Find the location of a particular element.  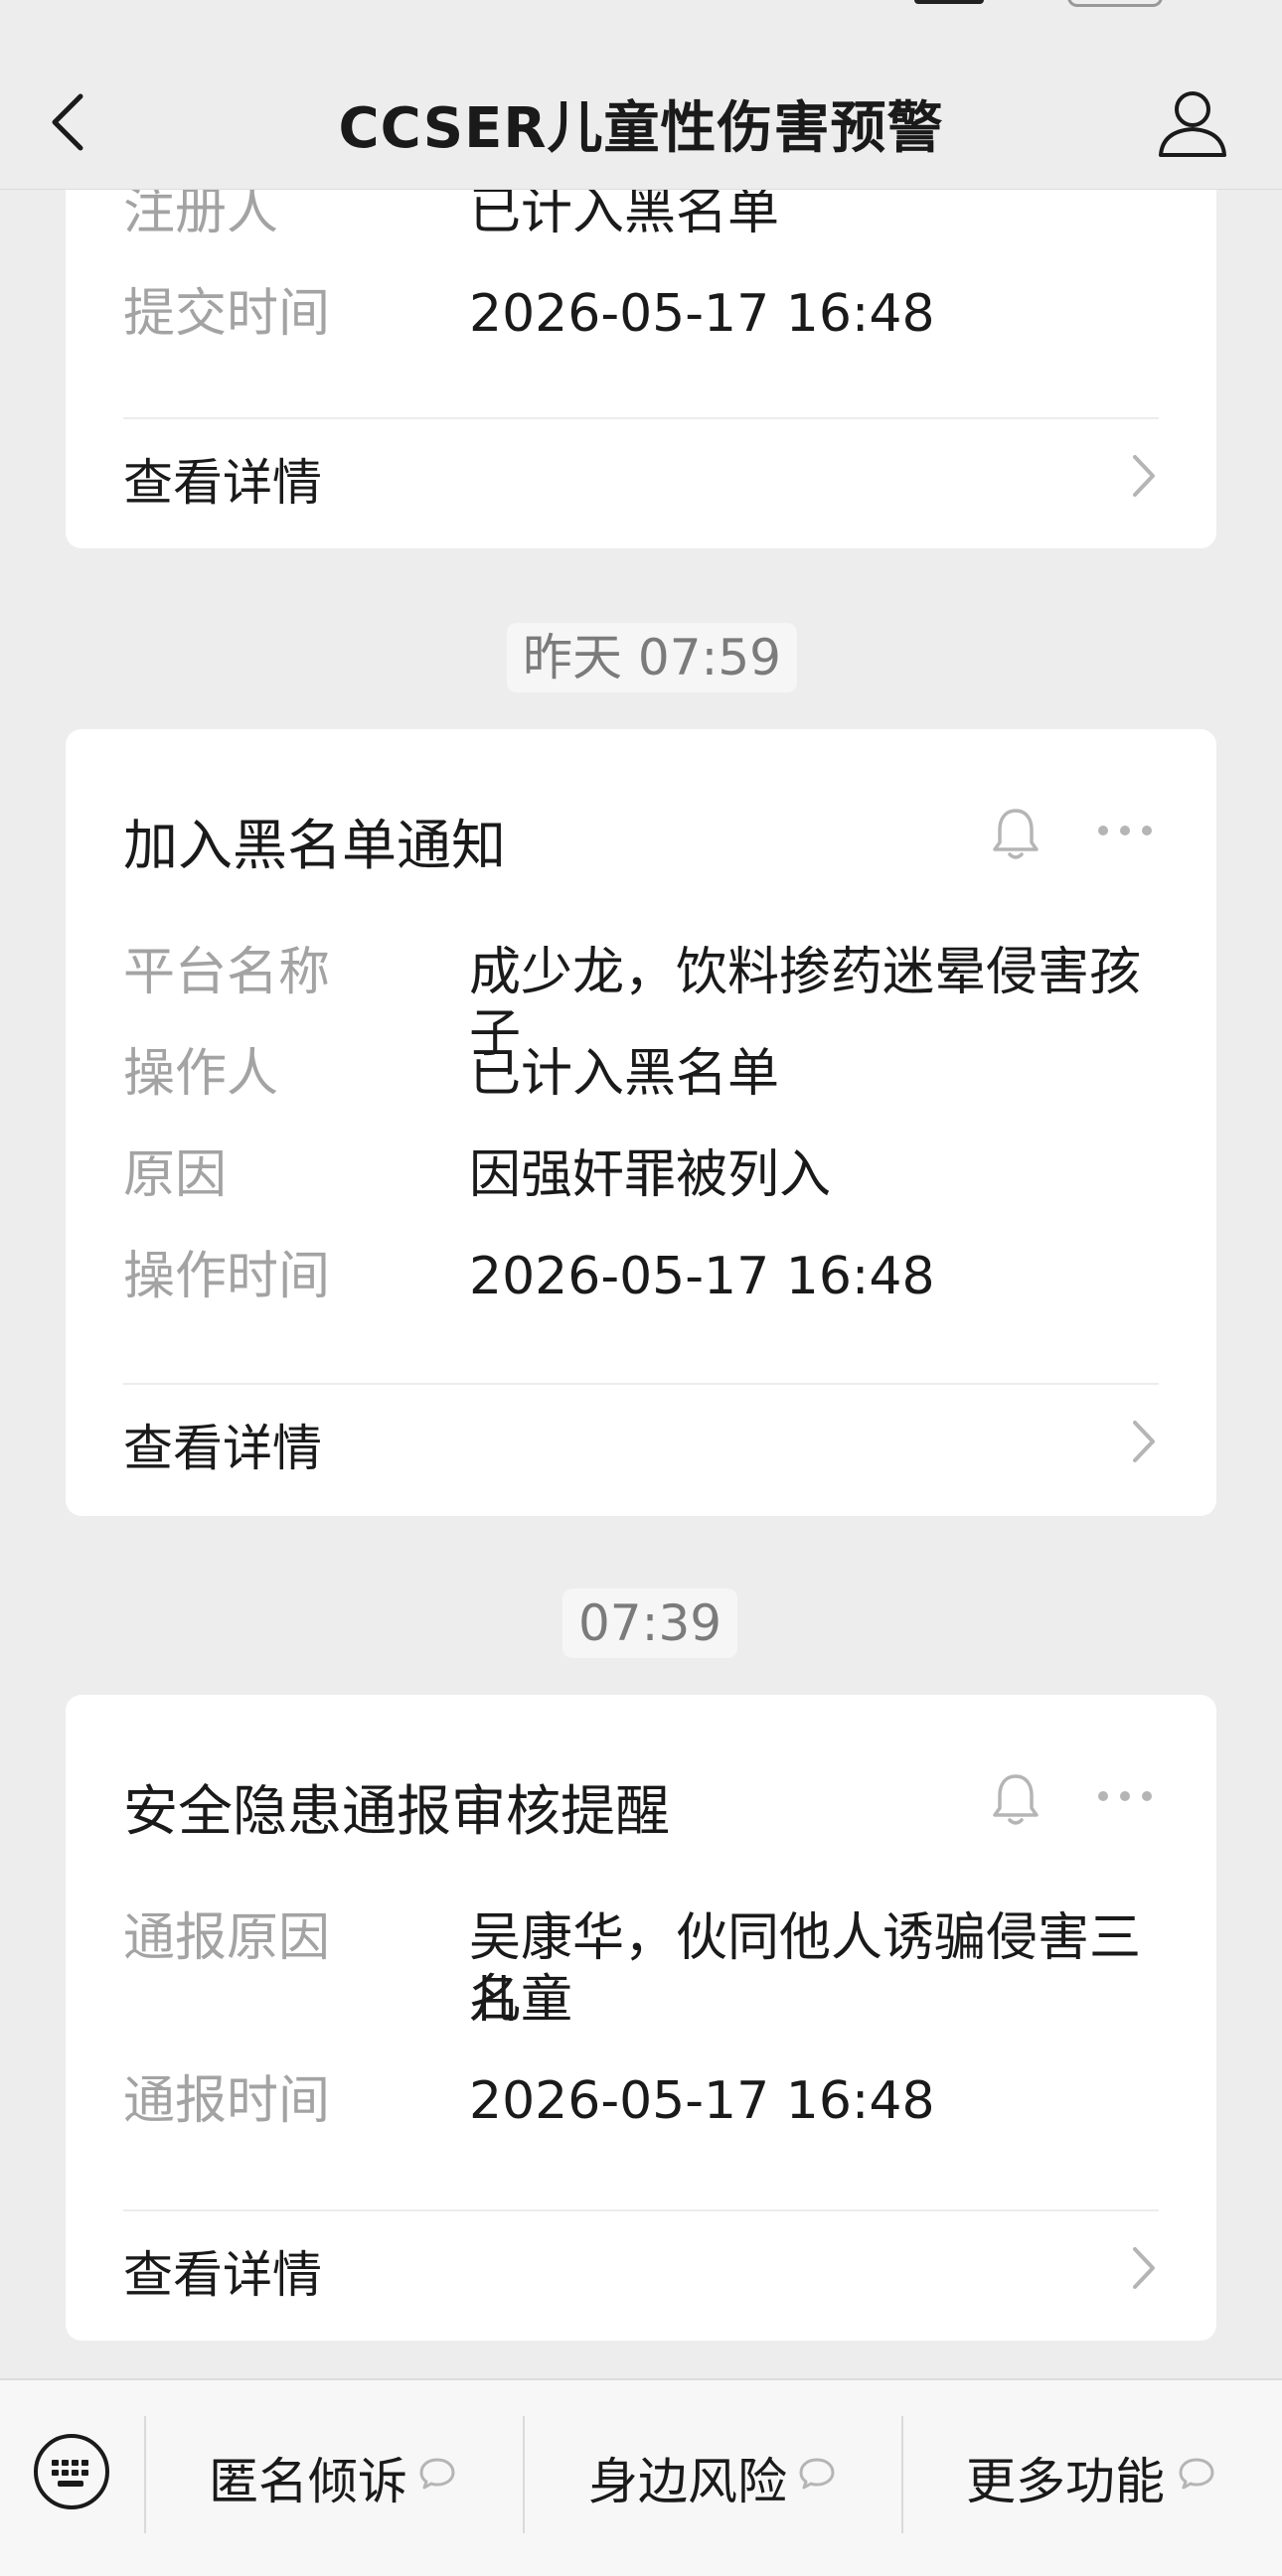

field-label: 提交时间 is located at coordinates (227, 314).